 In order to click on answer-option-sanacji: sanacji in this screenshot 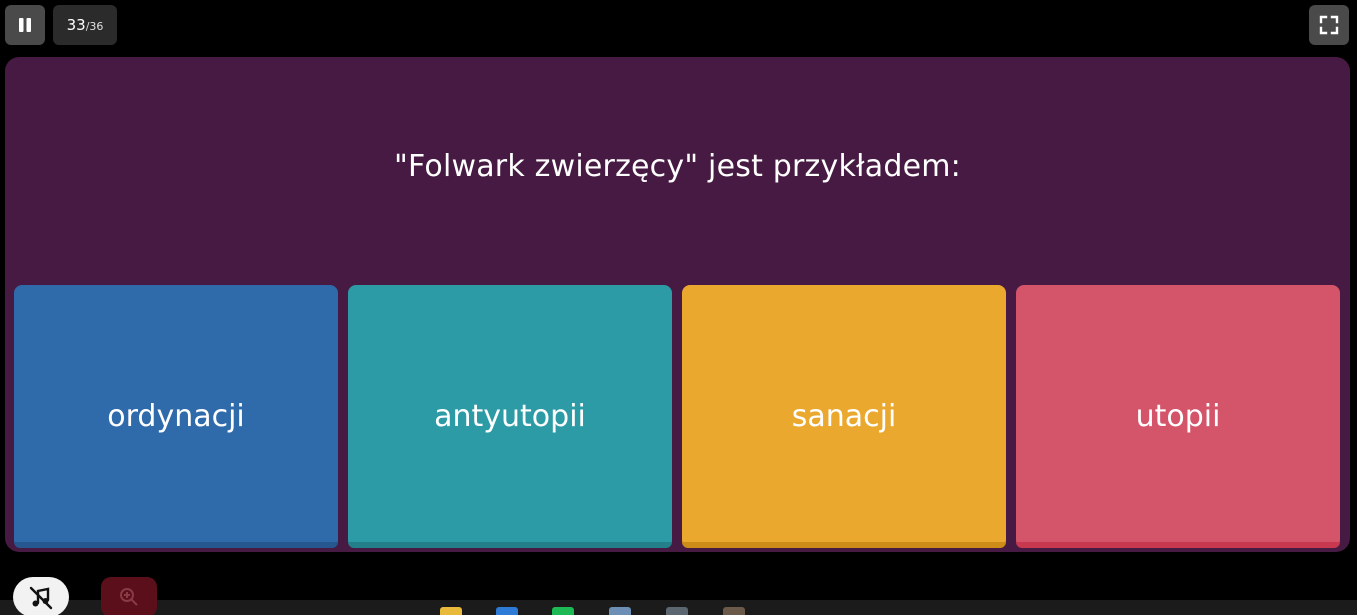, I will do `click(844, 416)`.